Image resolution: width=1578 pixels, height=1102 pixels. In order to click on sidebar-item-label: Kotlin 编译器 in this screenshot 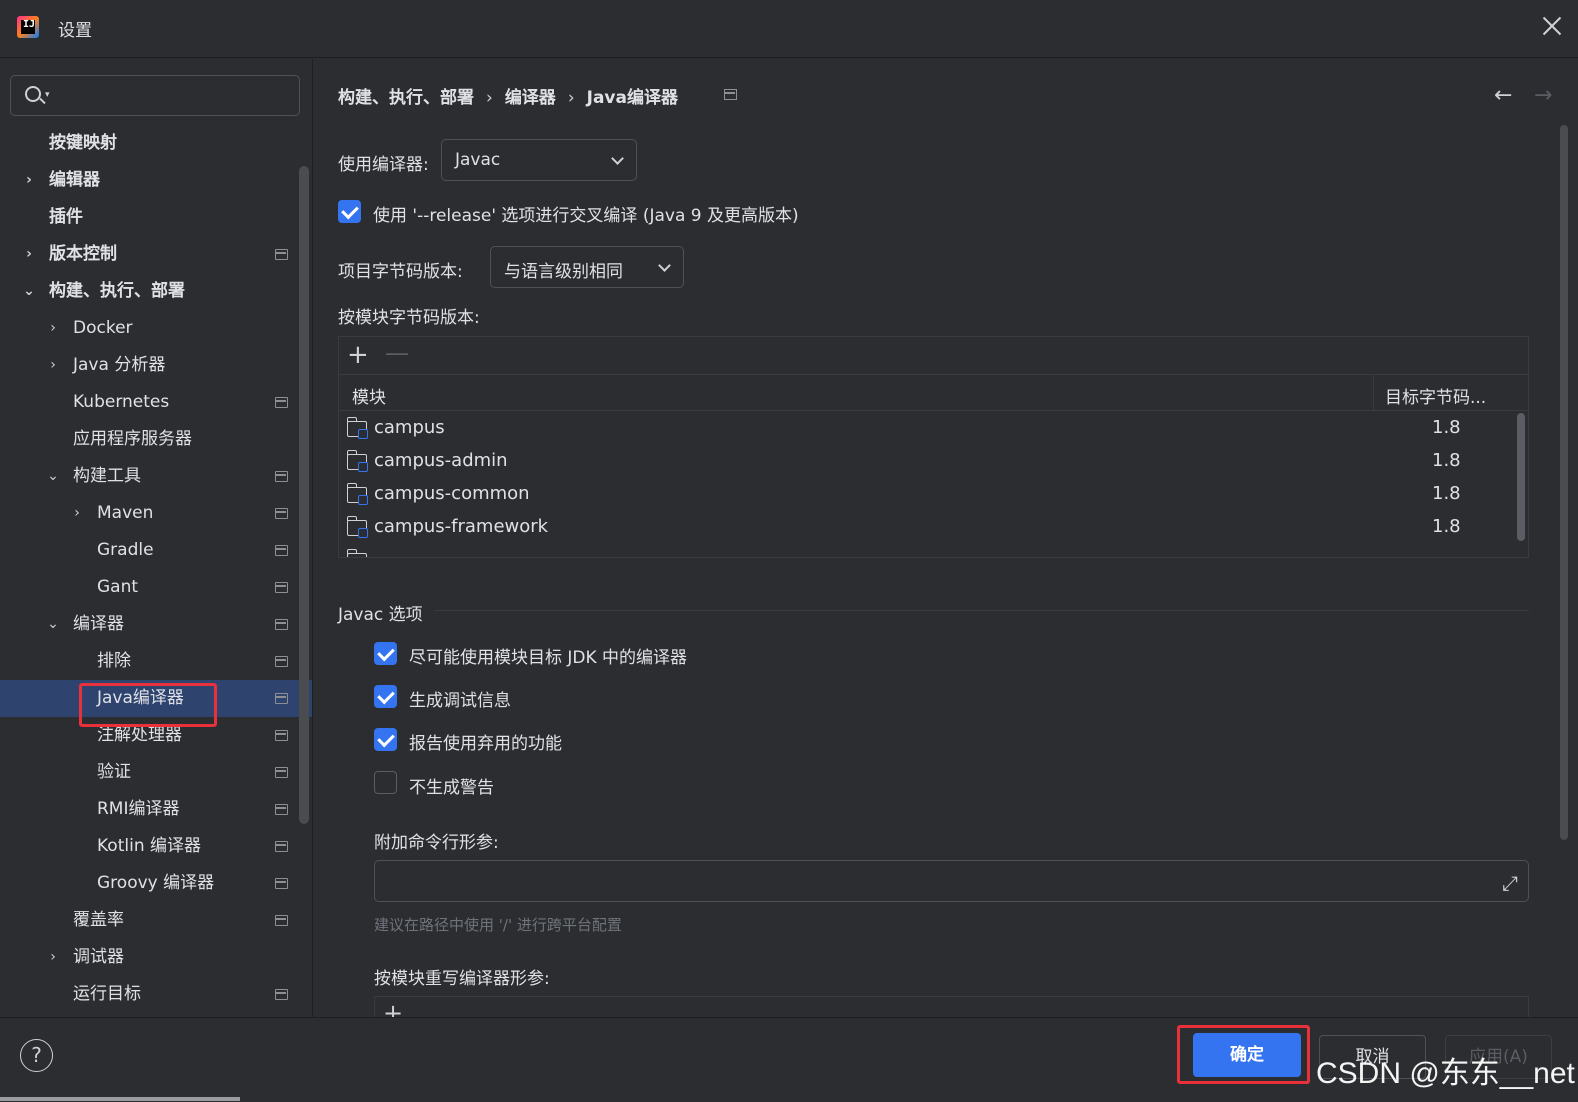, I will do `click(149, 846)`.